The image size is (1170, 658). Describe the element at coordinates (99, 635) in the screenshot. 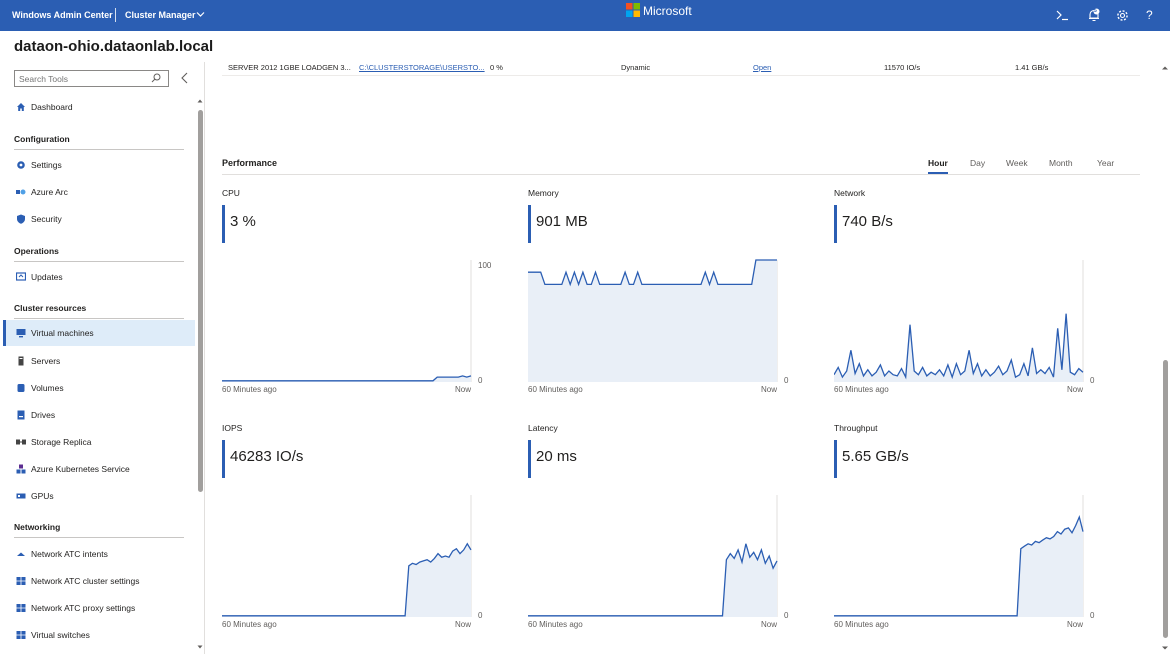

I see `sidebar-item-virtual-switches: Virtual switches` at that location.